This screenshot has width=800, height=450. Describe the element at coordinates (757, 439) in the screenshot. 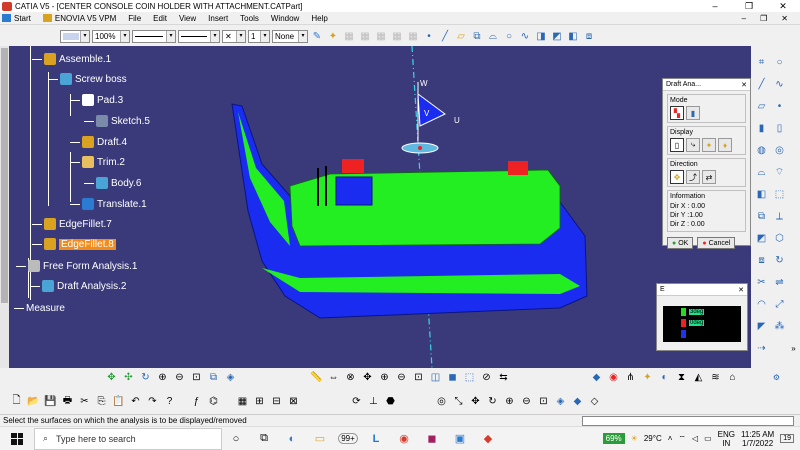

I see `clock: 11:25 AM 1/7/2022` at that location.